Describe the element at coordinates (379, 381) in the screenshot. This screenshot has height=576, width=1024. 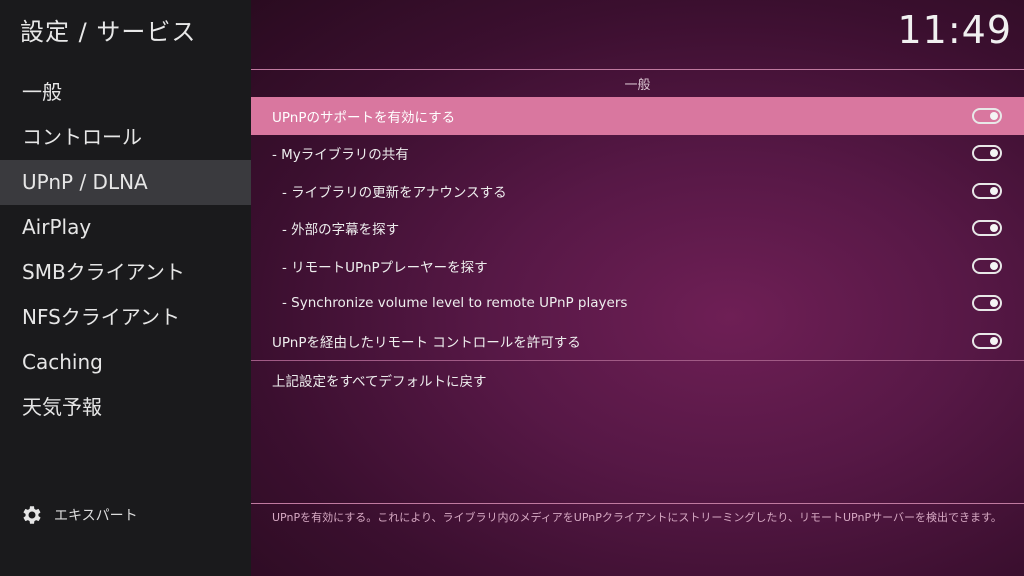
I see `reset-label: 上記設定をすべてデフォルトに戻す` at that location.